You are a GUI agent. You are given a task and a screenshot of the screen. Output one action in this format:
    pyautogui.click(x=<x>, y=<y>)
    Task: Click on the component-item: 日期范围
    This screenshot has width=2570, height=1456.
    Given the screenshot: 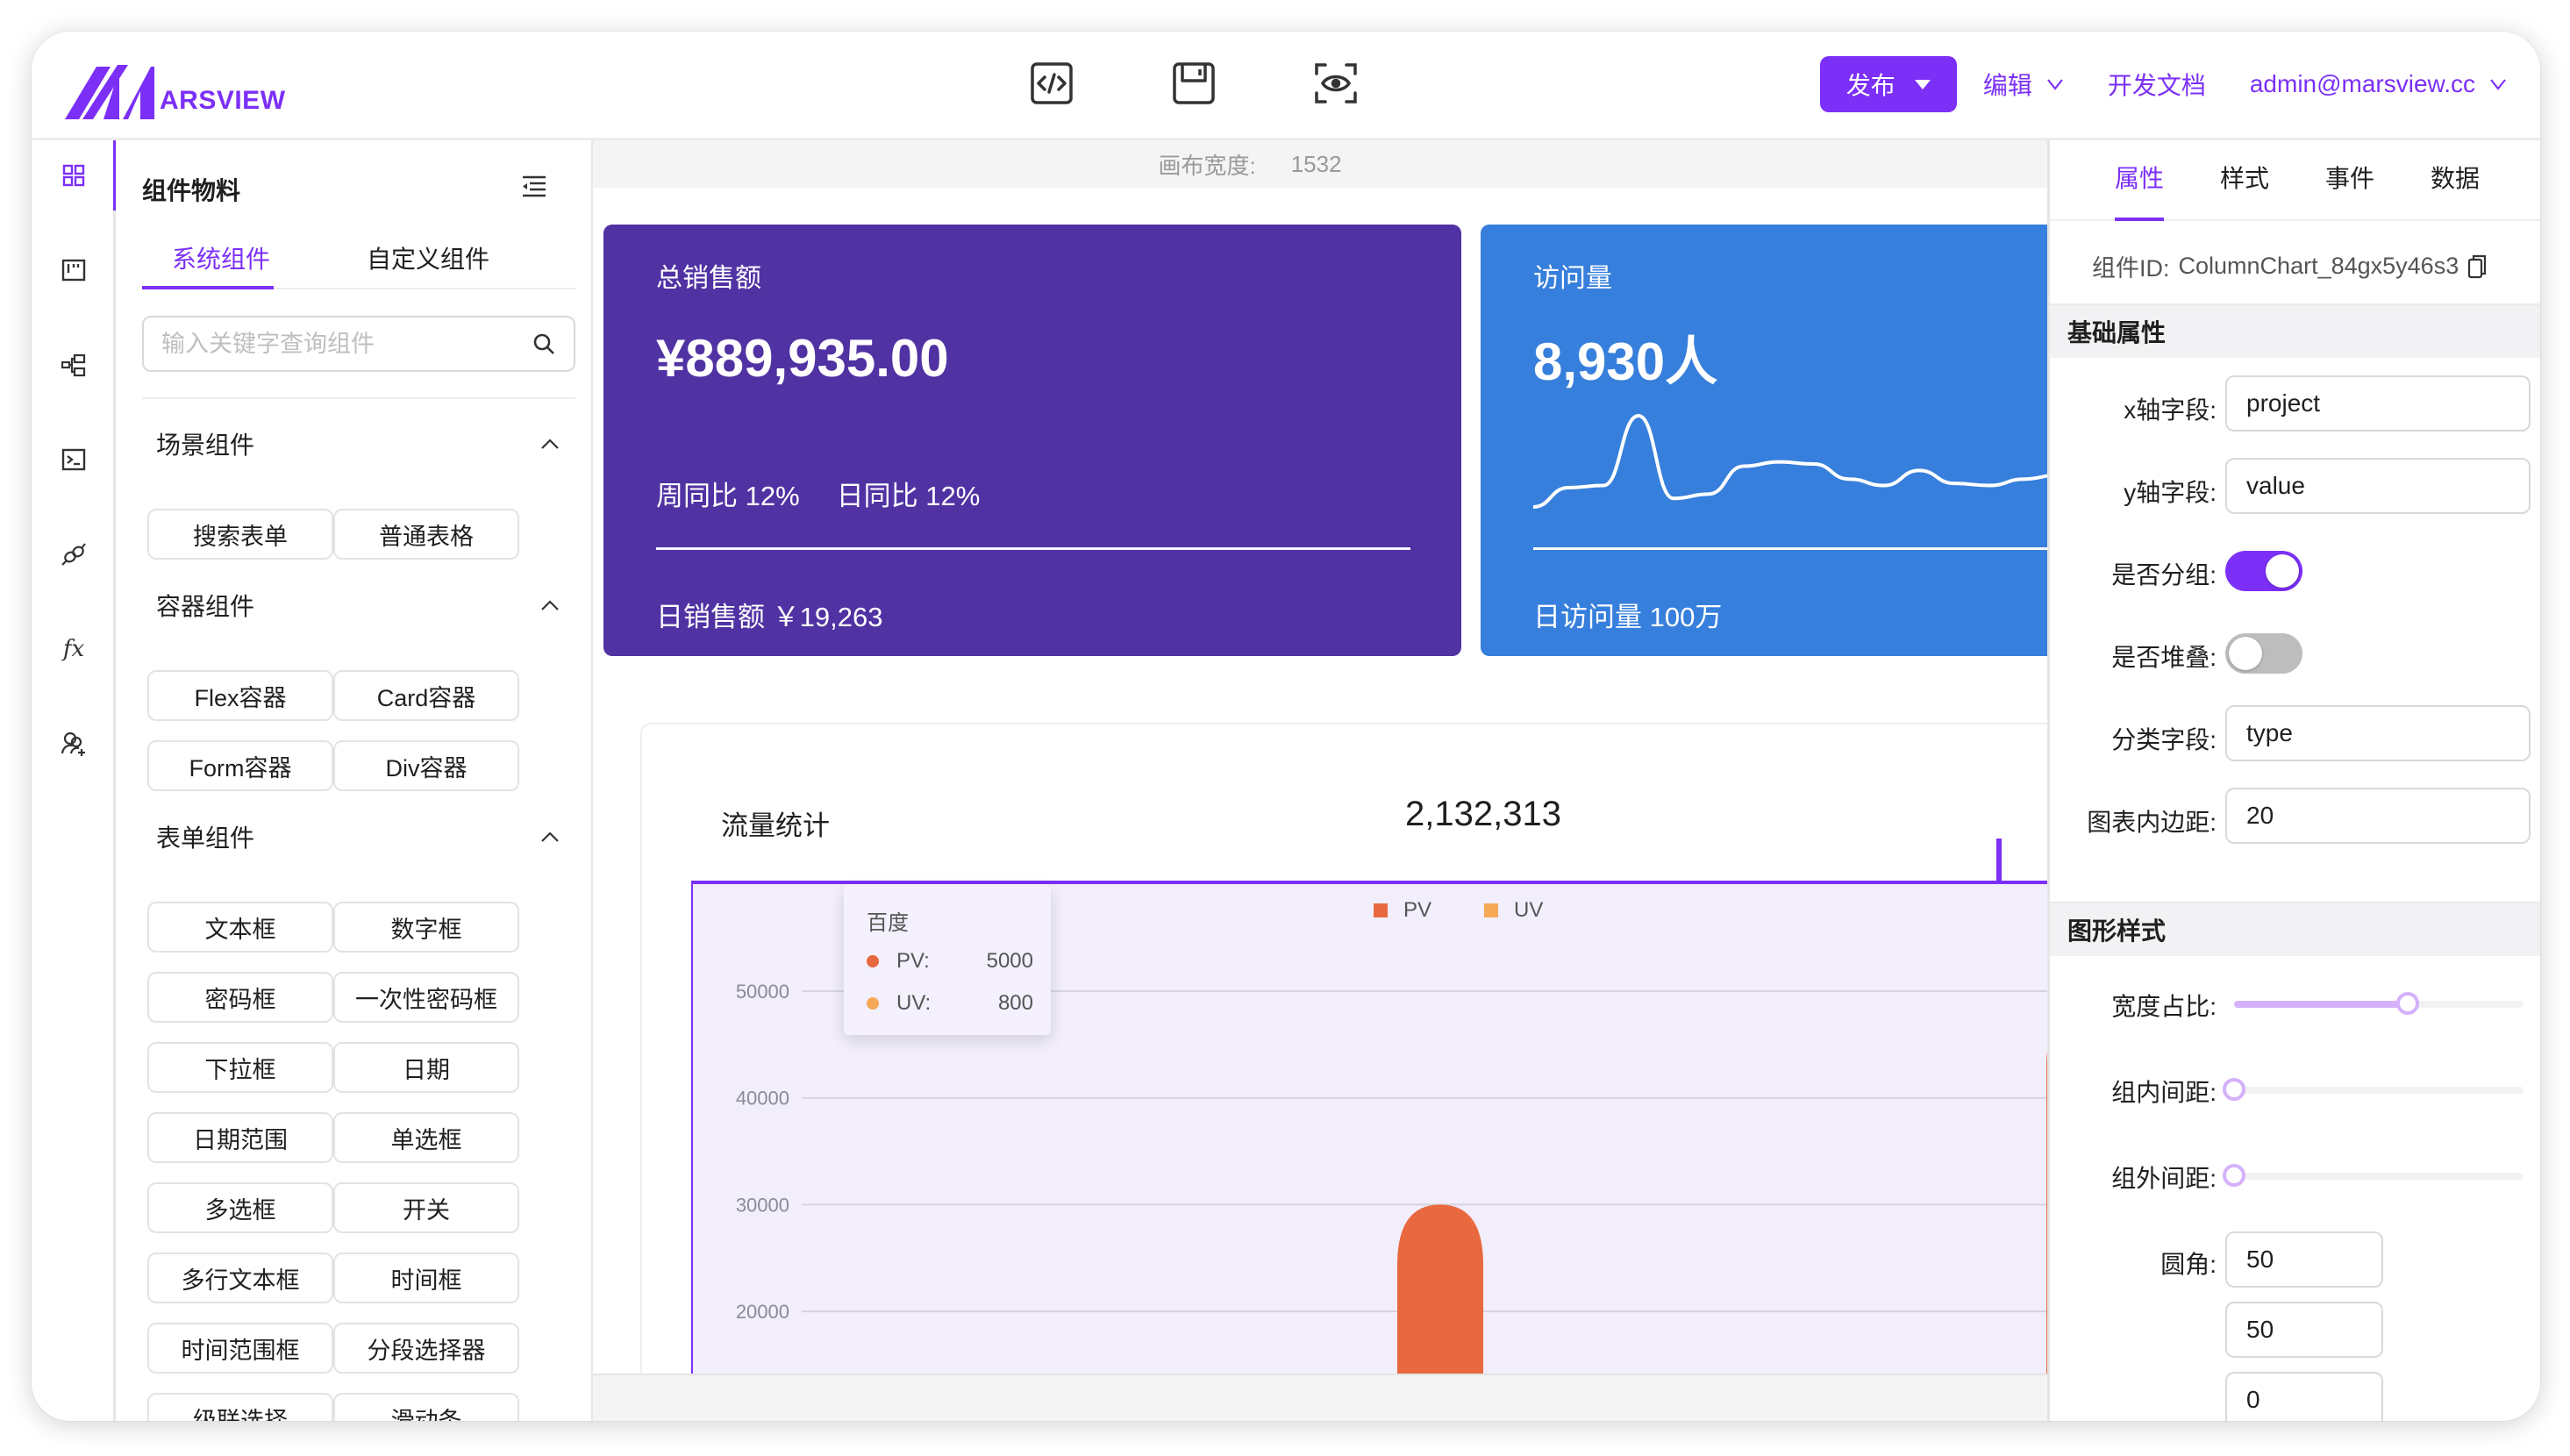 What is the action you would take?
    pyautogui.click(x=240, y=1137)
    